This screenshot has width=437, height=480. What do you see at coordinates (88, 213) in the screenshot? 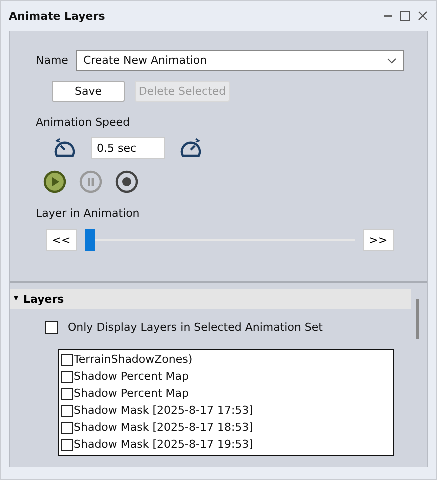
I see `layer-in-animation-label: Layer in Animation` at bounding box center [88, 213].